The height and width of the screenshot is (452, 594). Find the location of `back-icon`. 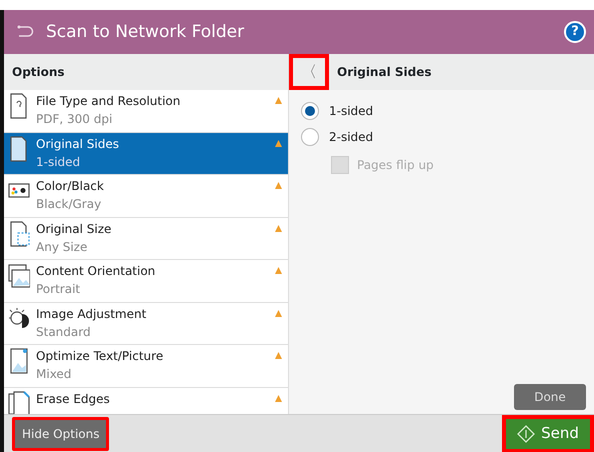

back-icon is located at coordinates (25, 32).